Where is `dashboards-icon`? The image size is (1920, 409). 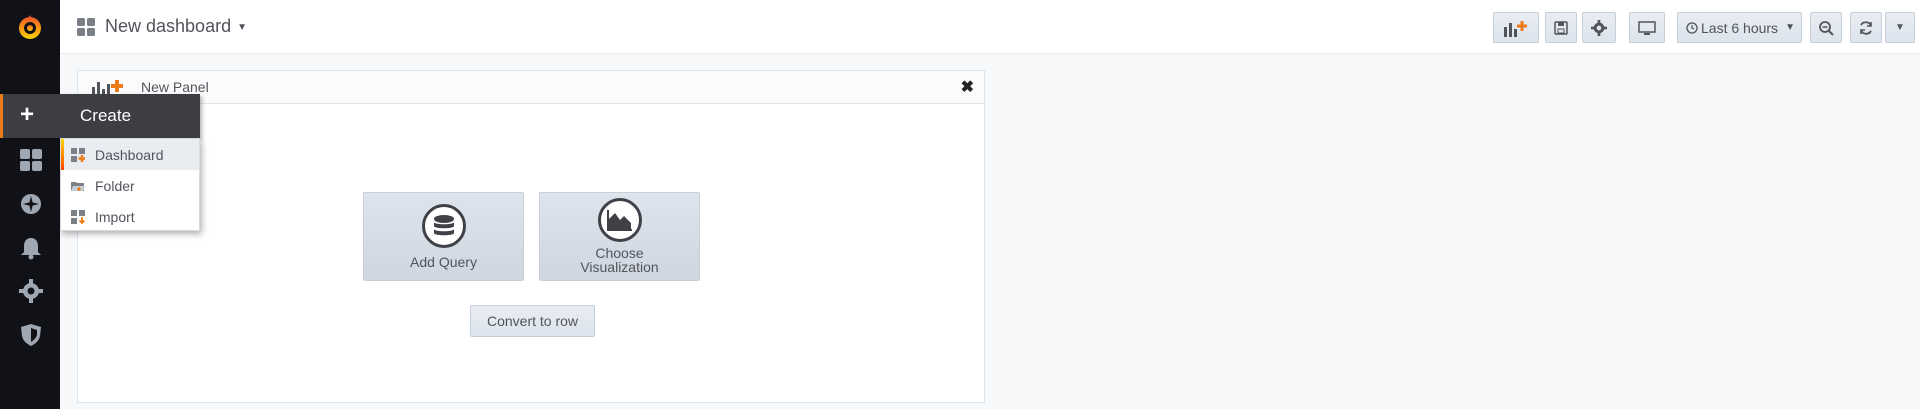 dashboards-icon is located at coordinates (31, 160).